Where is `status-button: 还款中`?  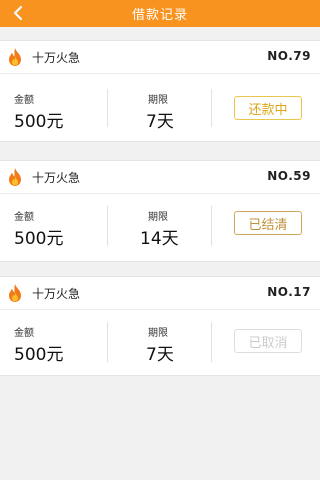 status-button: 还款中 is located at coordinates (268, 108).